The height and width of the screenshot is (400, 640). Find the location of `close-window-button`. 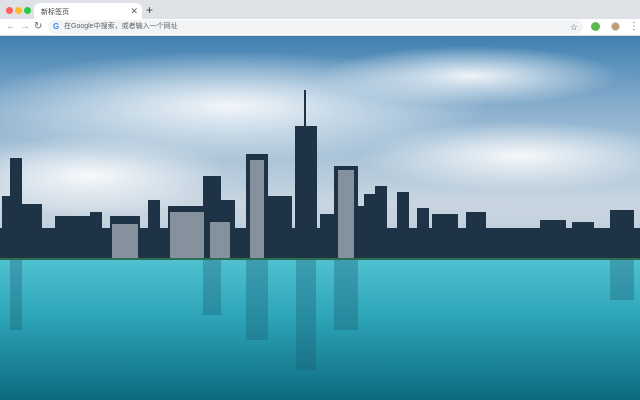

close-window-button is located at coordinates (9, 10).